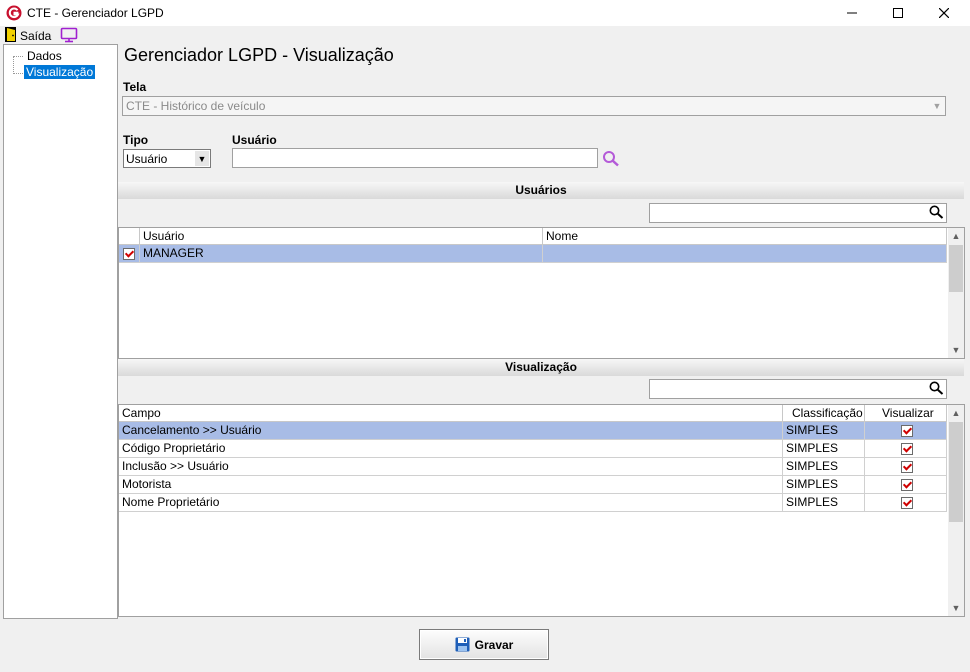 The height and width of the screenshot is (672, 970). I want to click on grid-header-usuario: Usuário, so click(341, 236).